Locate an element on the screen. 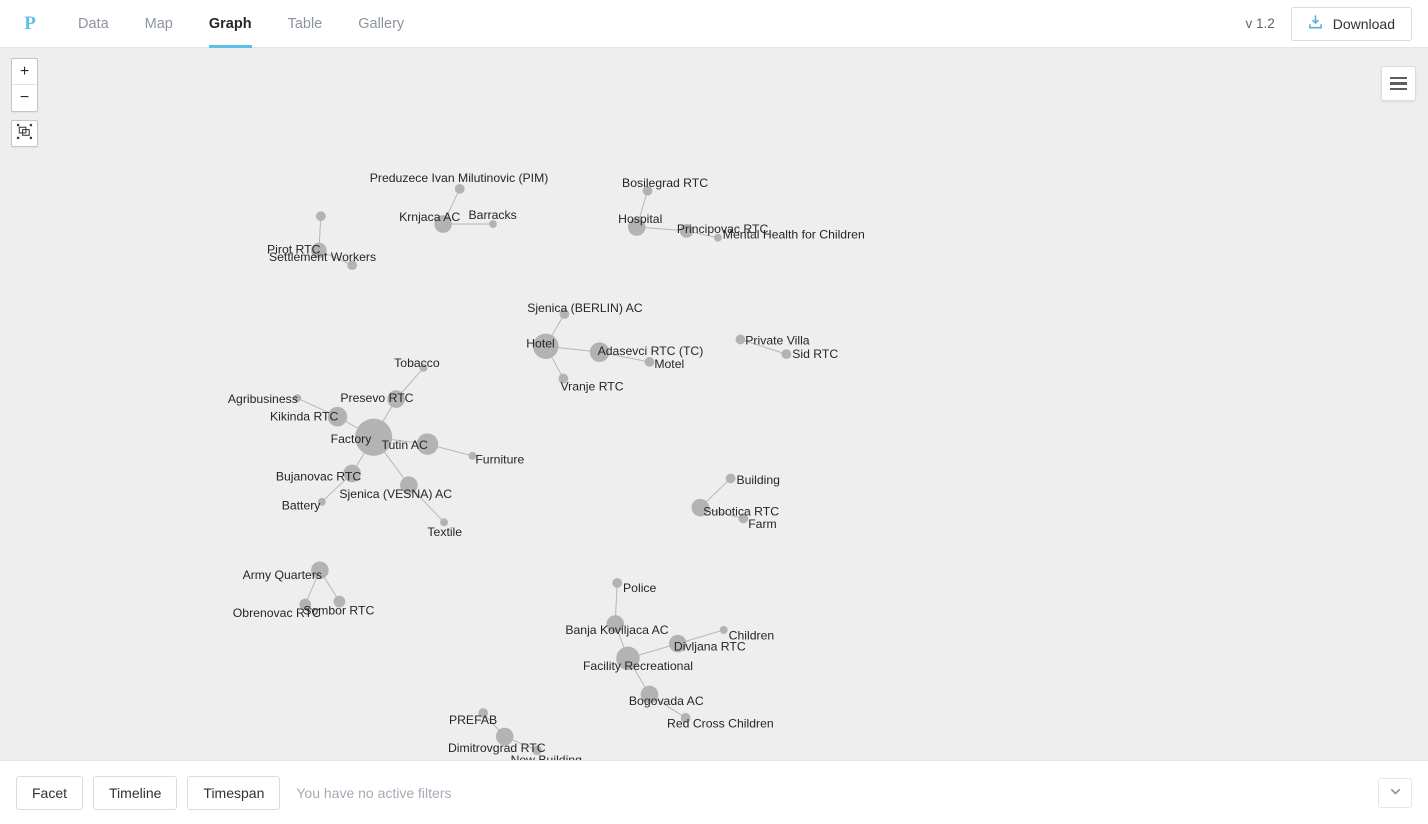  tab-data: Data is located at coordinates (93, 24).